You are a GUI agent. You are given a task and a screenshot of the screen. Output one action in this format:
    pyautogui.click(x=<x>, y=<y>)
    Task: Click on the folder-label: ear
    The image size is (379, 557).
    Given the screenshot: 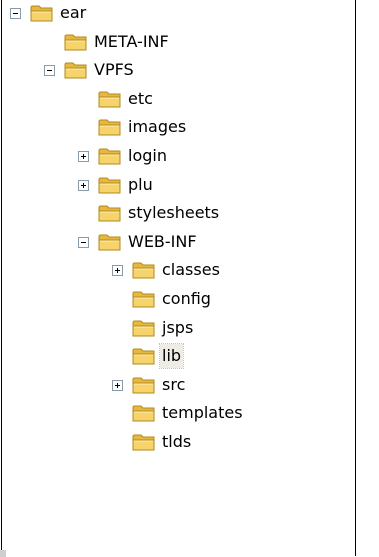 What is the action you would take?
    pyautogui.click(x=73, y=13)
    